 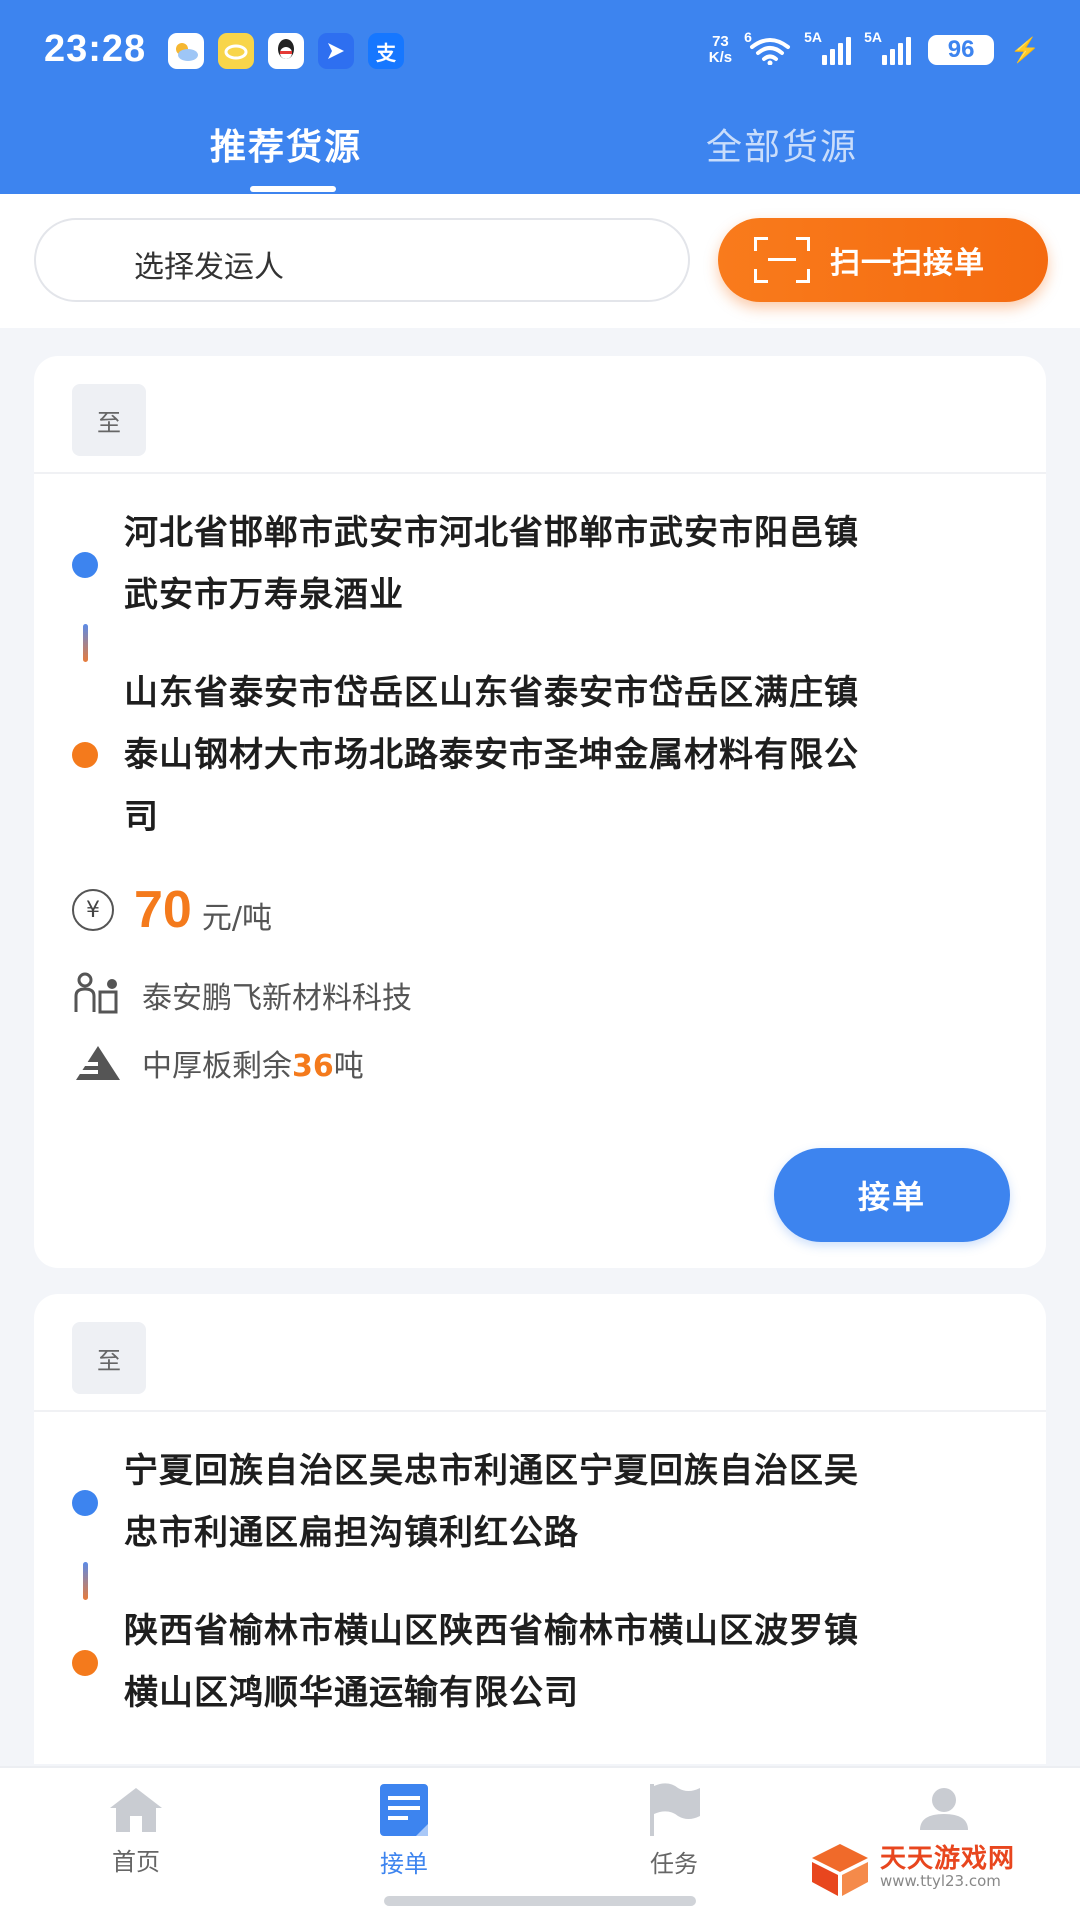 I want to click on cargo-remaining: 中厚板剩余36吨, so click(x=253, y=1066).